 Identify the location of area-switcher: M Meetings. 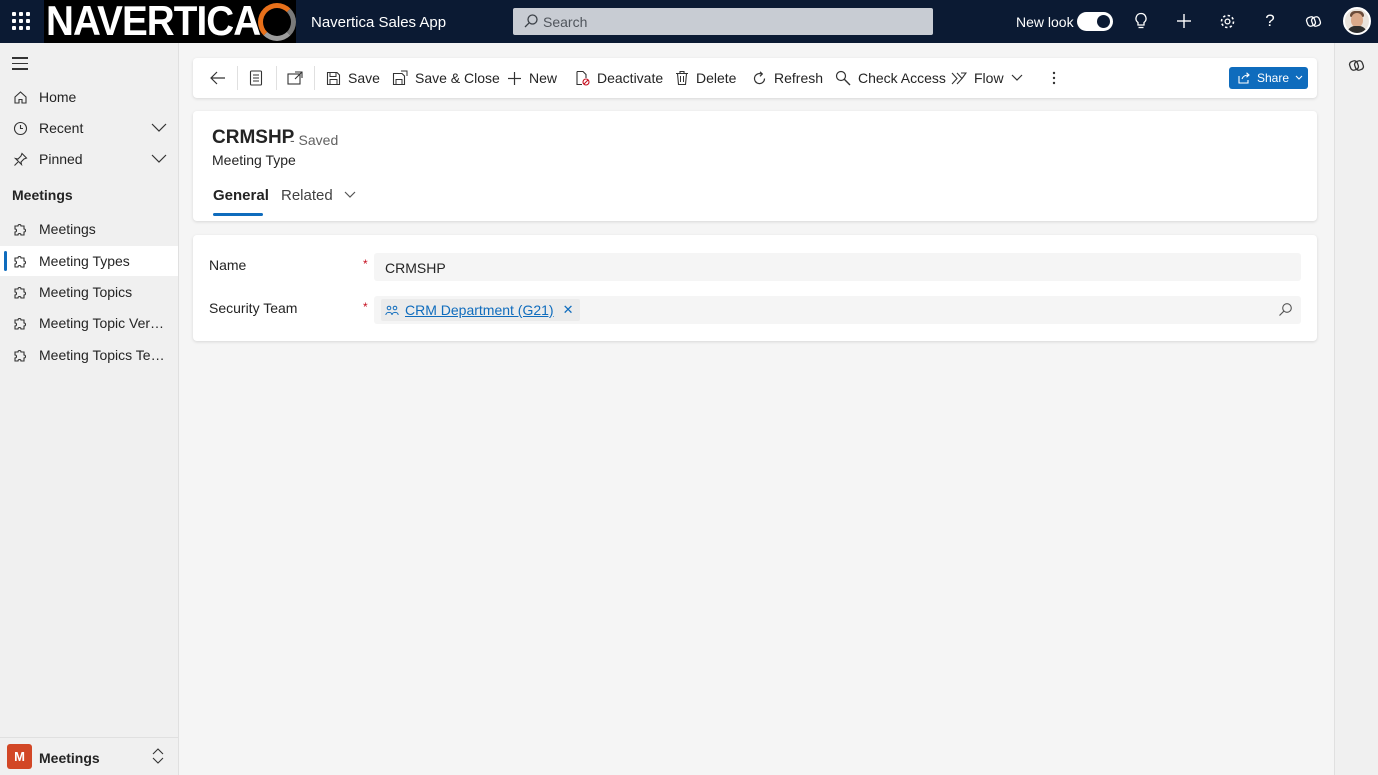
(89, 756).